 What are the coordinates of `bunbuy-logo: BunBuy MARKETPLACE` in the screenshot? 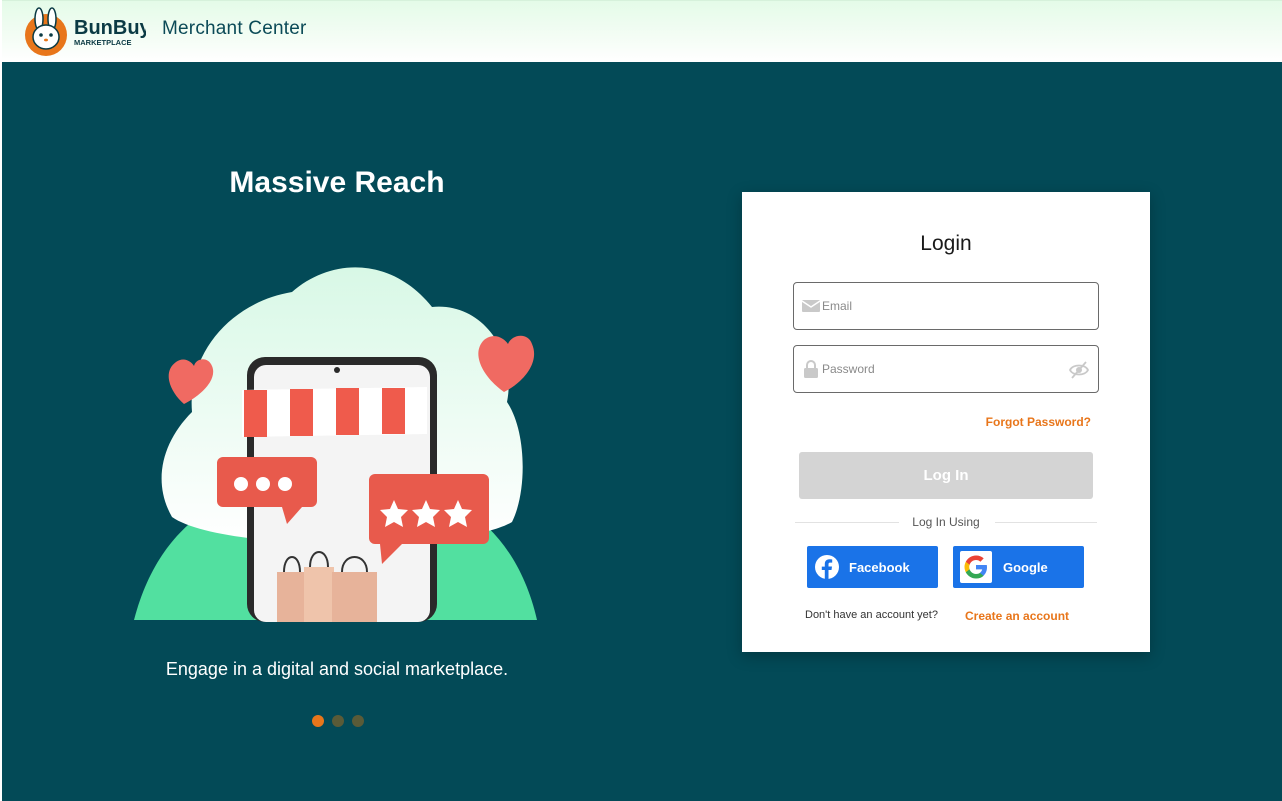 It's located at (84, 32).